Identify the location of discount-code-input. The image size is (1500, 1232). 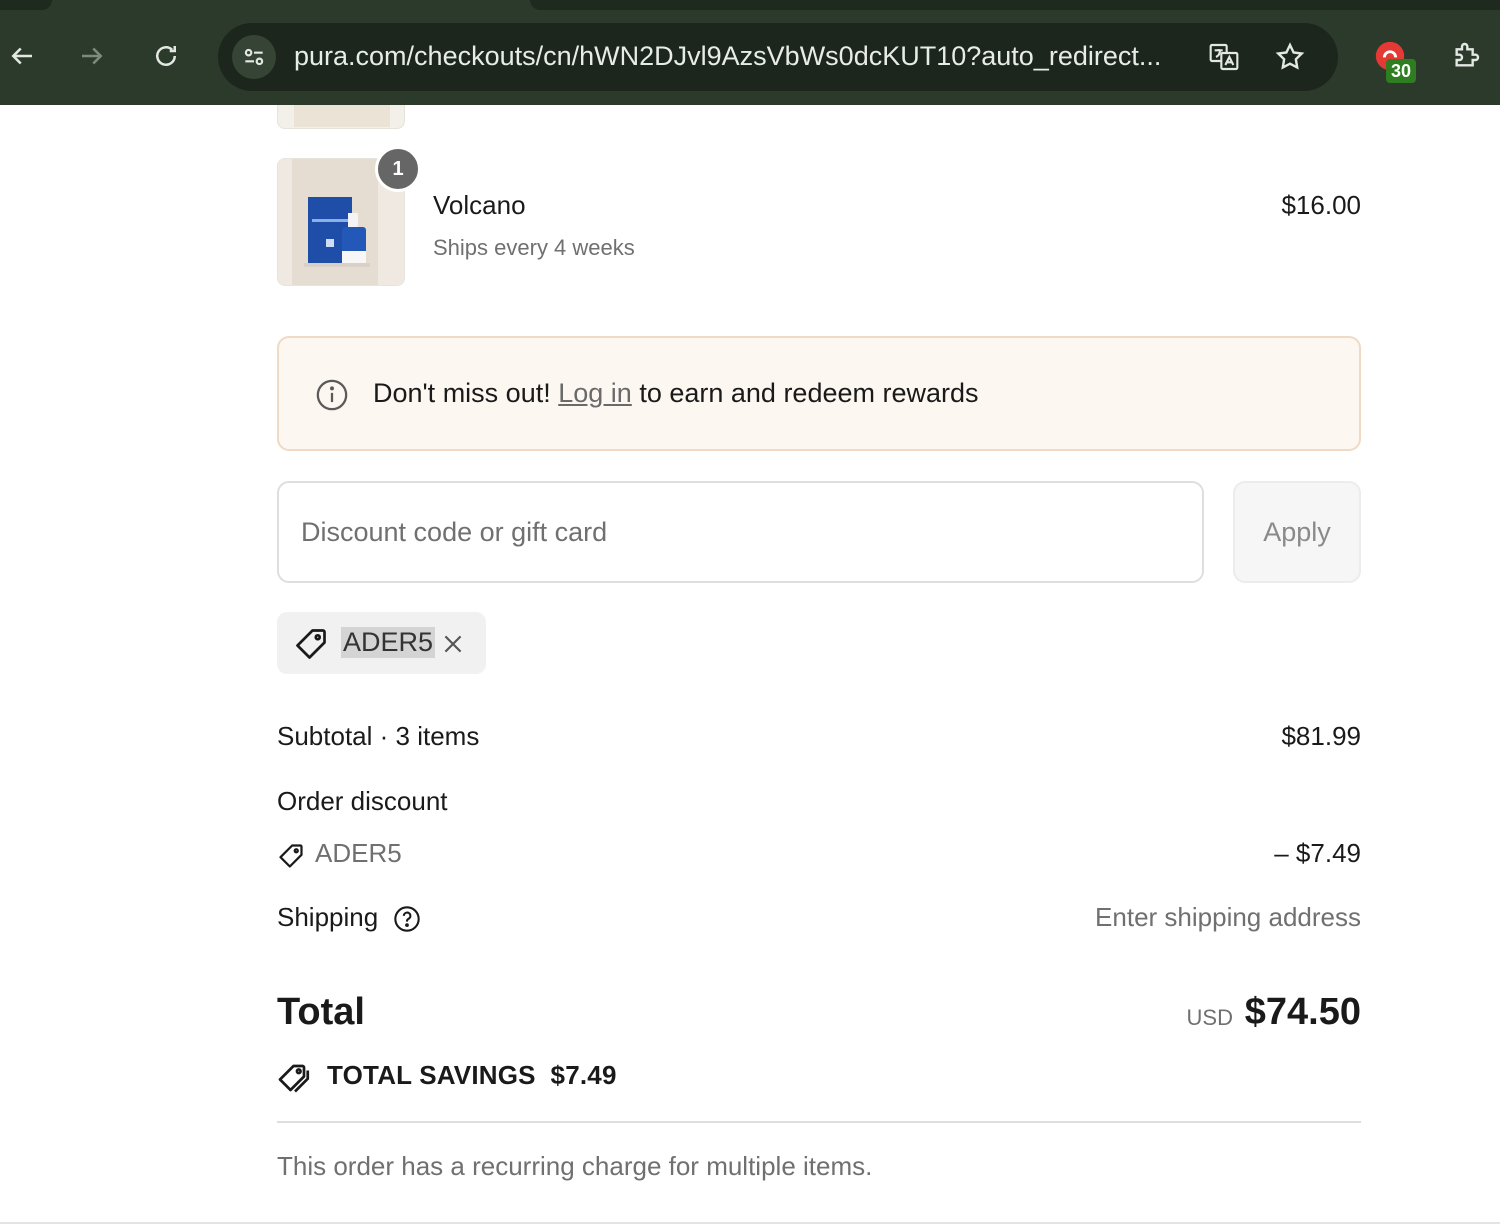
(740, 532).